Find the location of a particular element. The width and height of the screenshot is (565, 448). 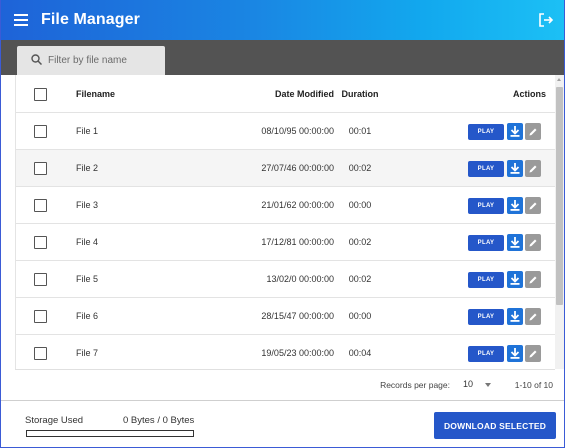

table-row: File 4 17/12/81 00:00:00 00:02 PLAY is located at coordinates (285, 242).